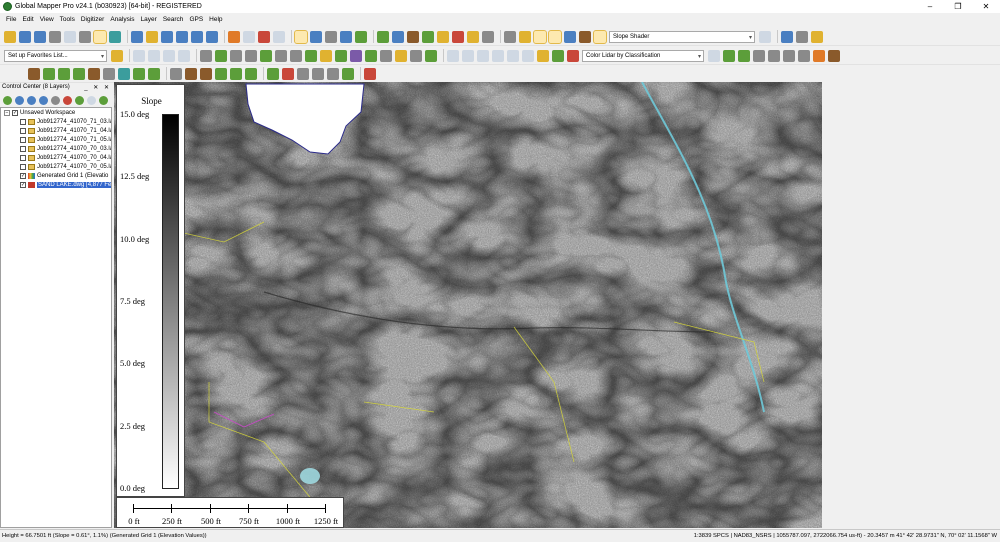 The height and width of the screenshot is (542, 1000). I want to click on terrain-icon, so click(383, 36).